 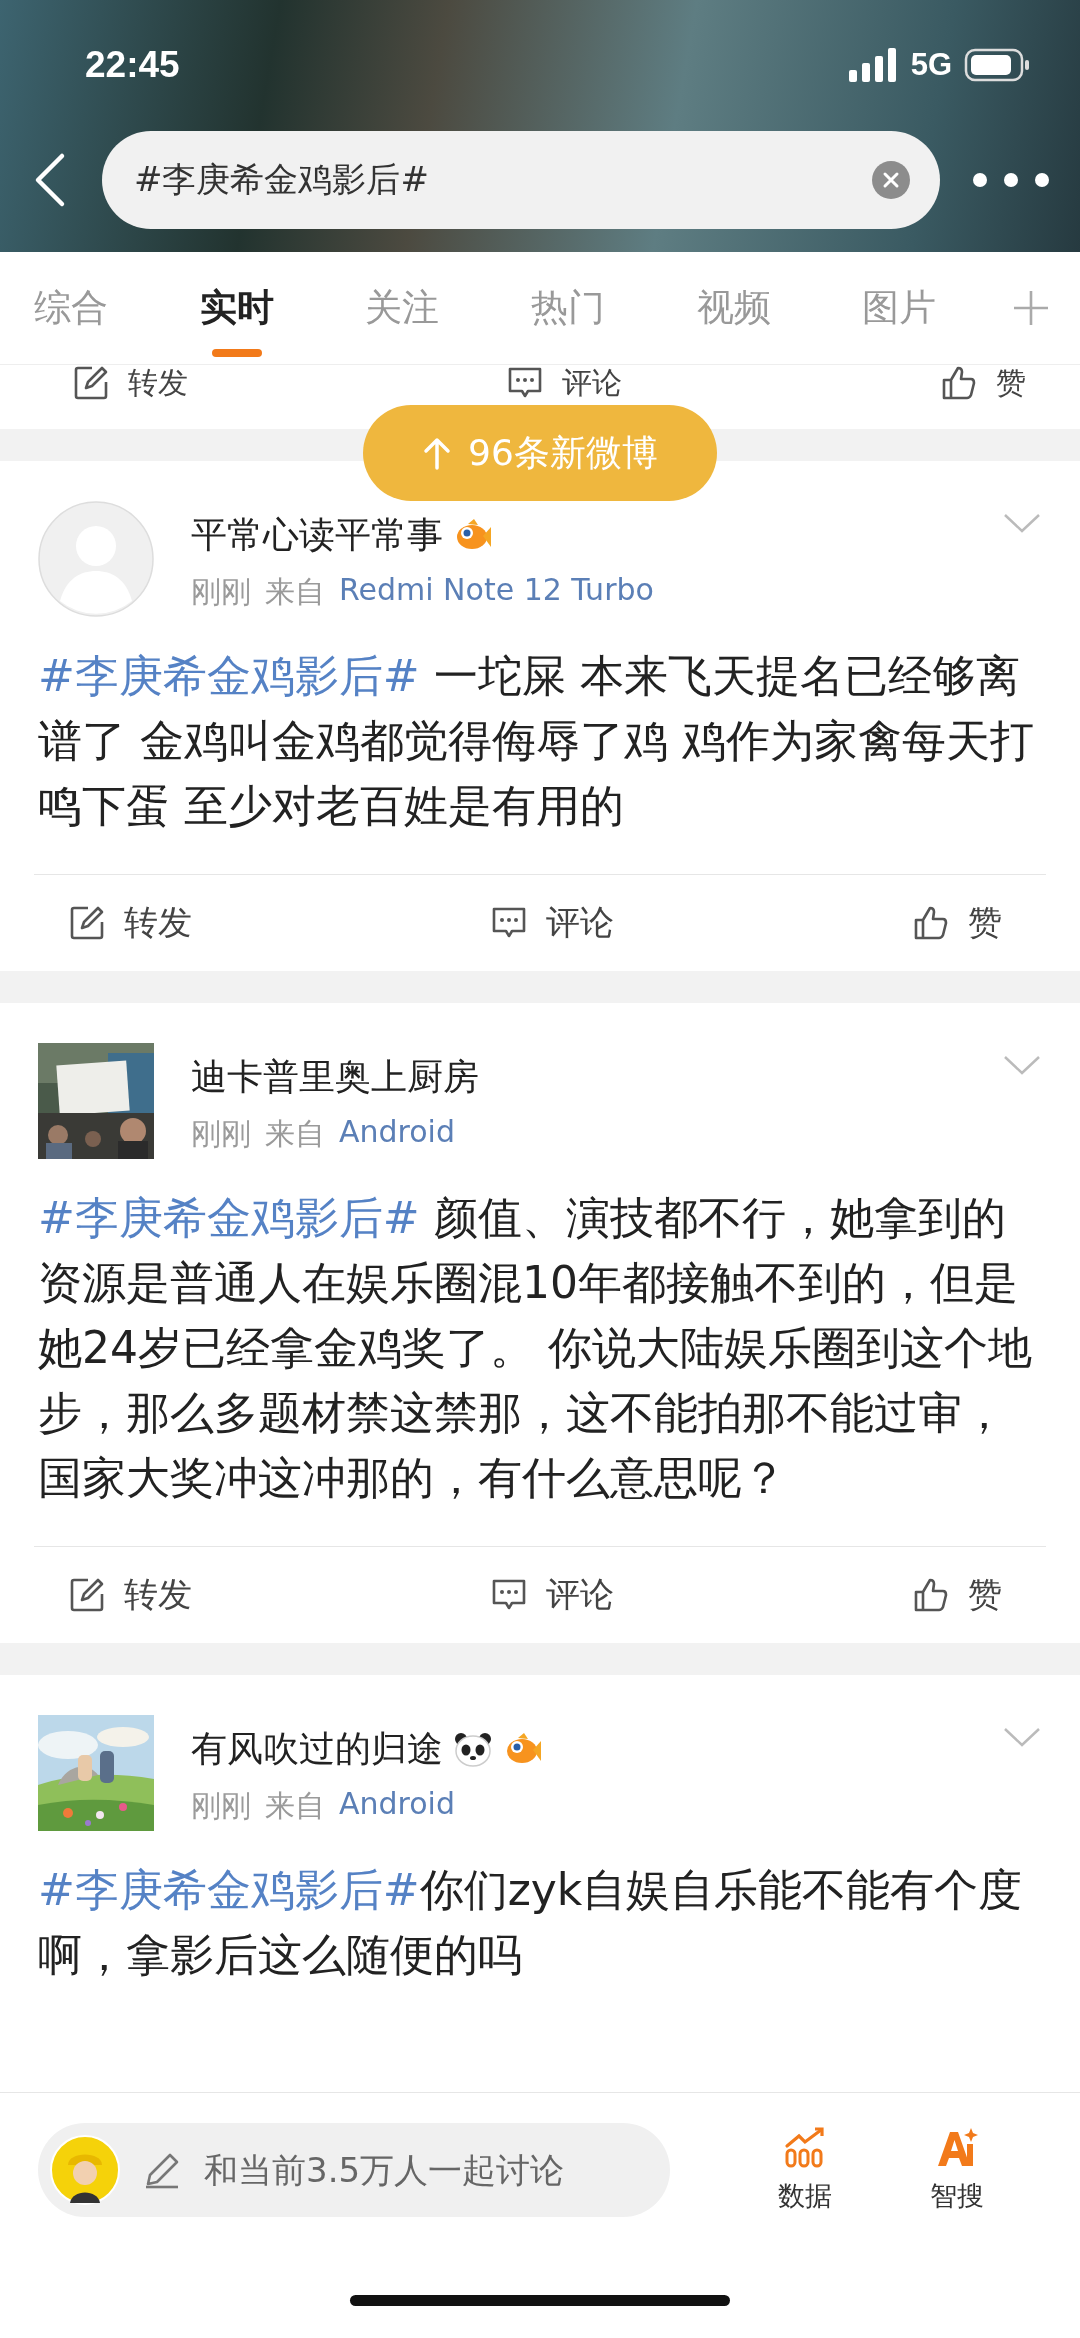 What do you see at coordinates (957, 2196) in the screenshot?
I see `tool-label: 智搜` at bounding box center [957, 2196].